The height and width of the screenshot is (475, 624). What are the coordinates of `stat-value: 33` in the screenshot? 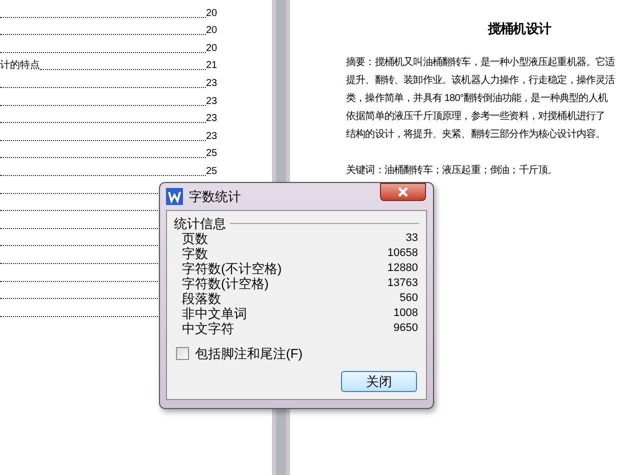 It's located at (412, 238).